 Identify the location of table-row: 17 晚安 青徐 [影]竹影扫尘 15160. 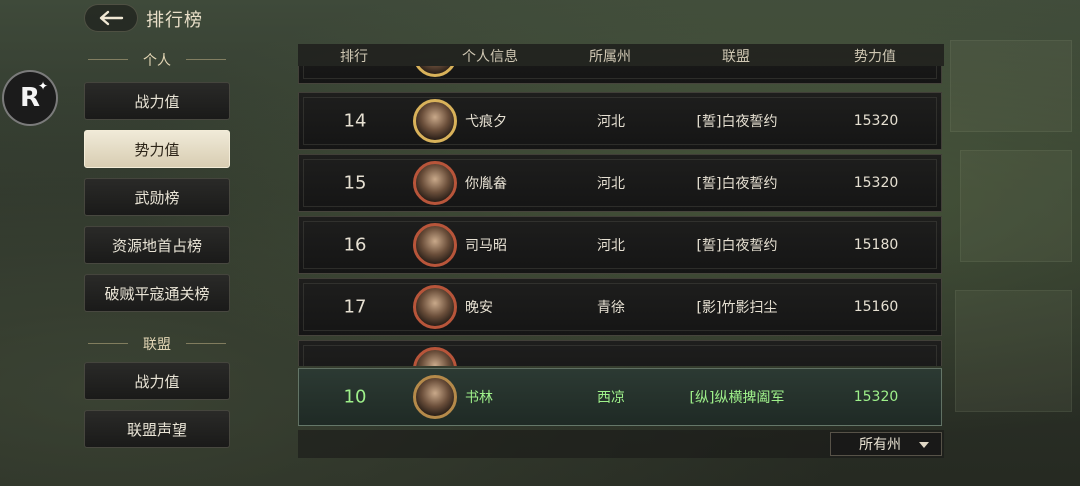
(620, 307).